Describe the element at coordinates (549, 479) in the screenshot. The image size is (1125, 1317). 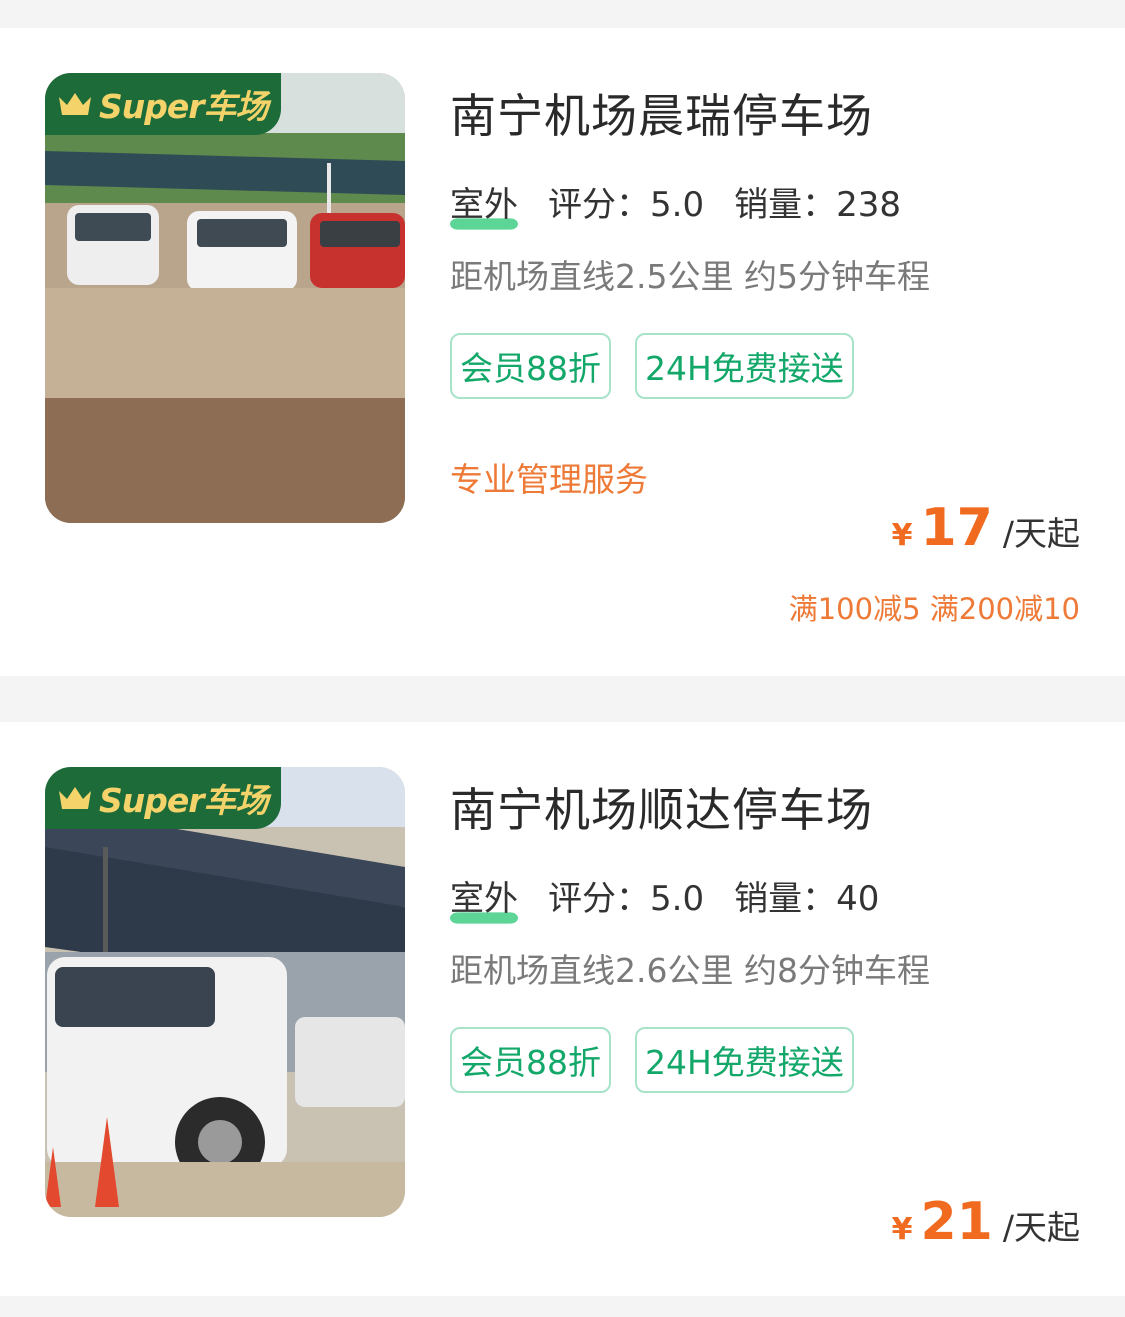
I see `lot-service: 专业管理服务` at that location.